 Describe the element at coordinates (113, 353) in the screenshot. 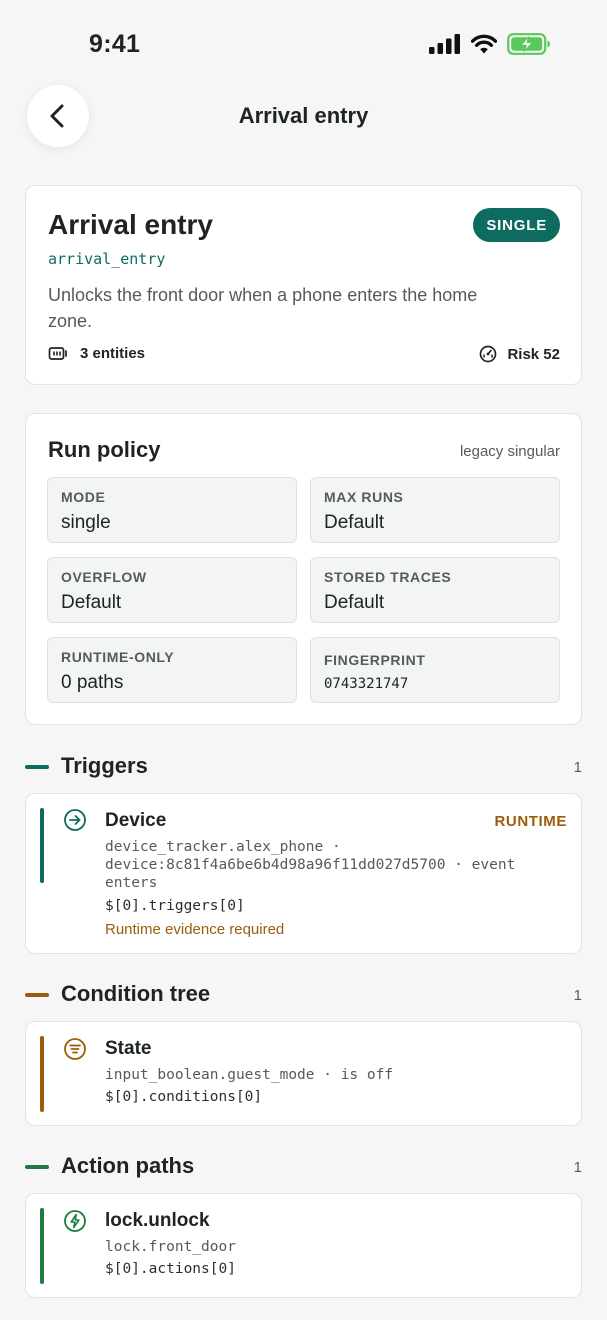

I see `entities-count: 3 entities` at that location.